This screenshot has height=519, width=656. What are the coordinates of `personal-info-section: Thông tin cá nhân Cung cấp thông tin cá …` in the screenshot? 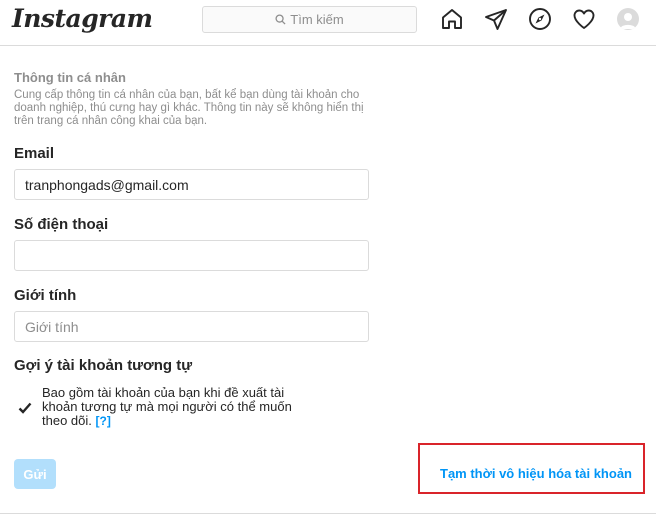 It's located at (194, 99).